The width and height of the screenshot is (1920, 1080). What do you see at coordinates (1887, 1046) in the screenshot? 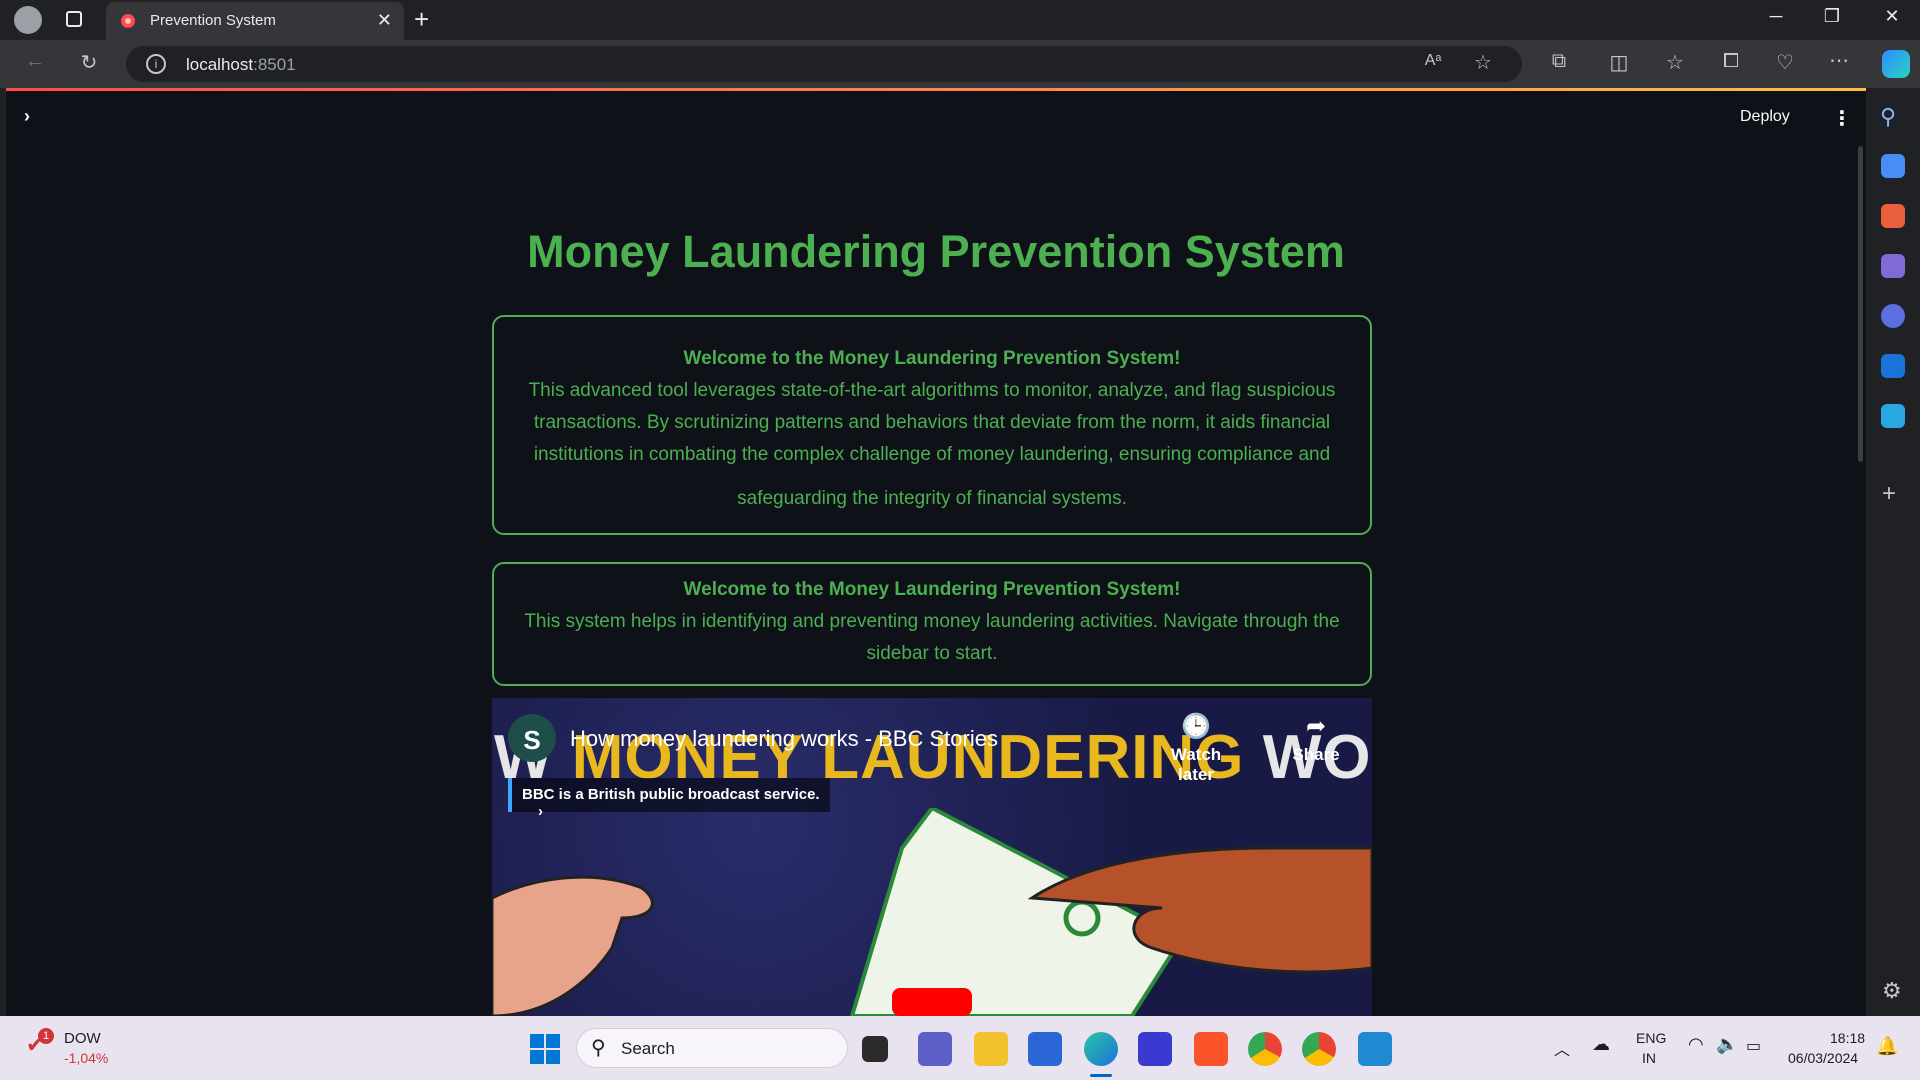
I see `notification-bell-icon: 🔔` at bounding box center [1887, 1046].